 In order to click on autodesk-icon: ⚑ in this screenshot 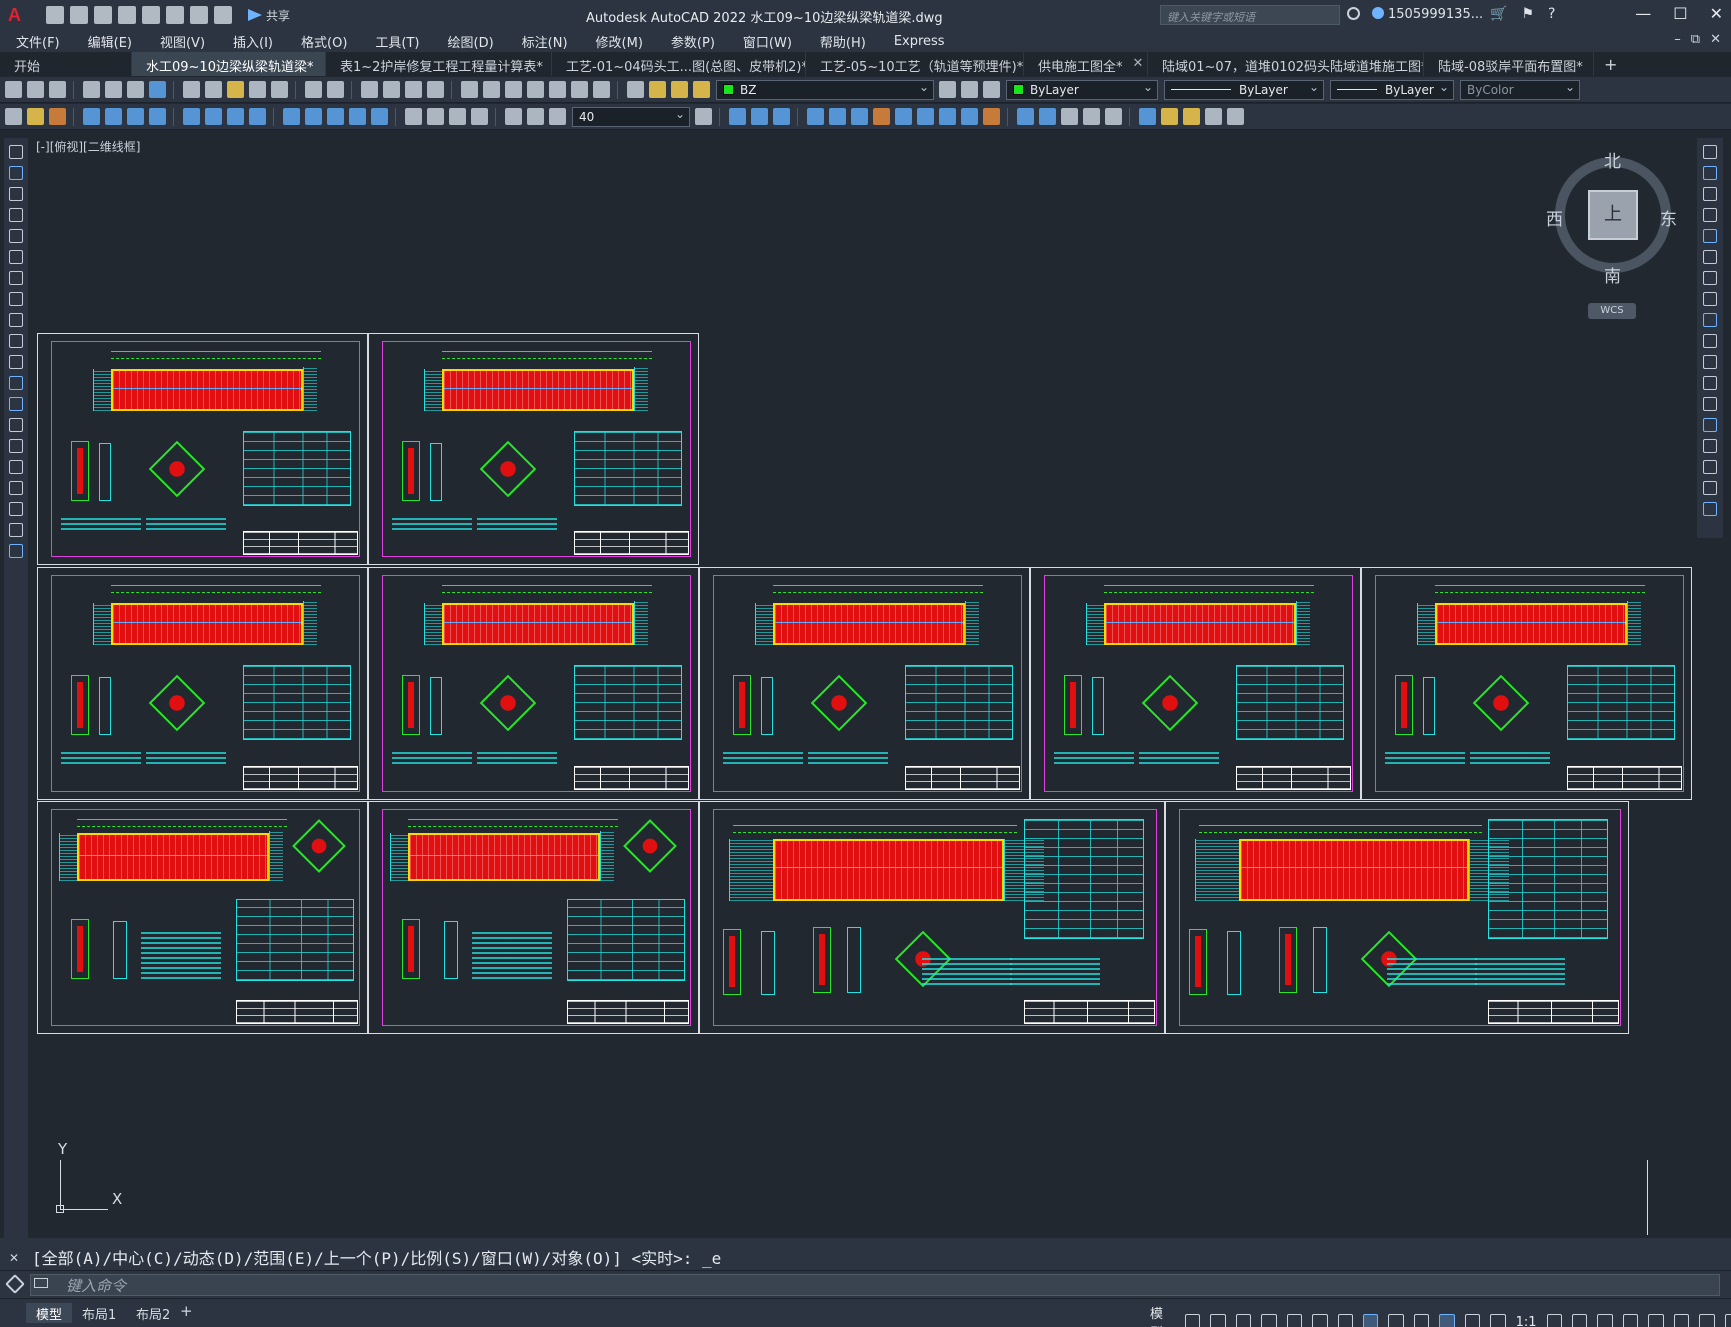, I will do `click(1527, 14)`.